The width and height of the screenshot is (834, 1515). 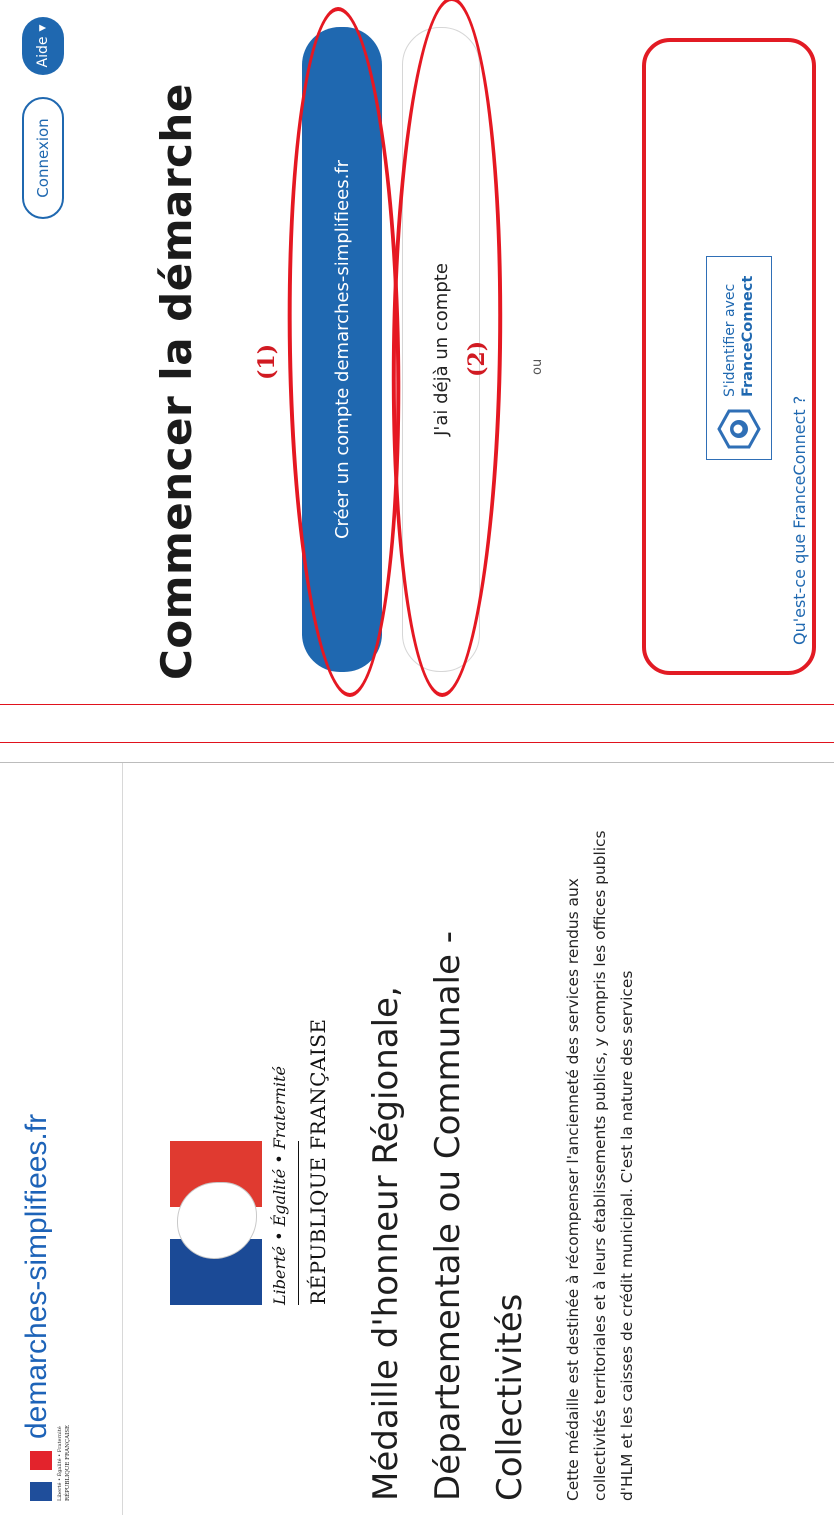 What do you see at coordinates (298, 1223) in the screenshot?
I see `motto-underline` at bounding box center [298, 1223].